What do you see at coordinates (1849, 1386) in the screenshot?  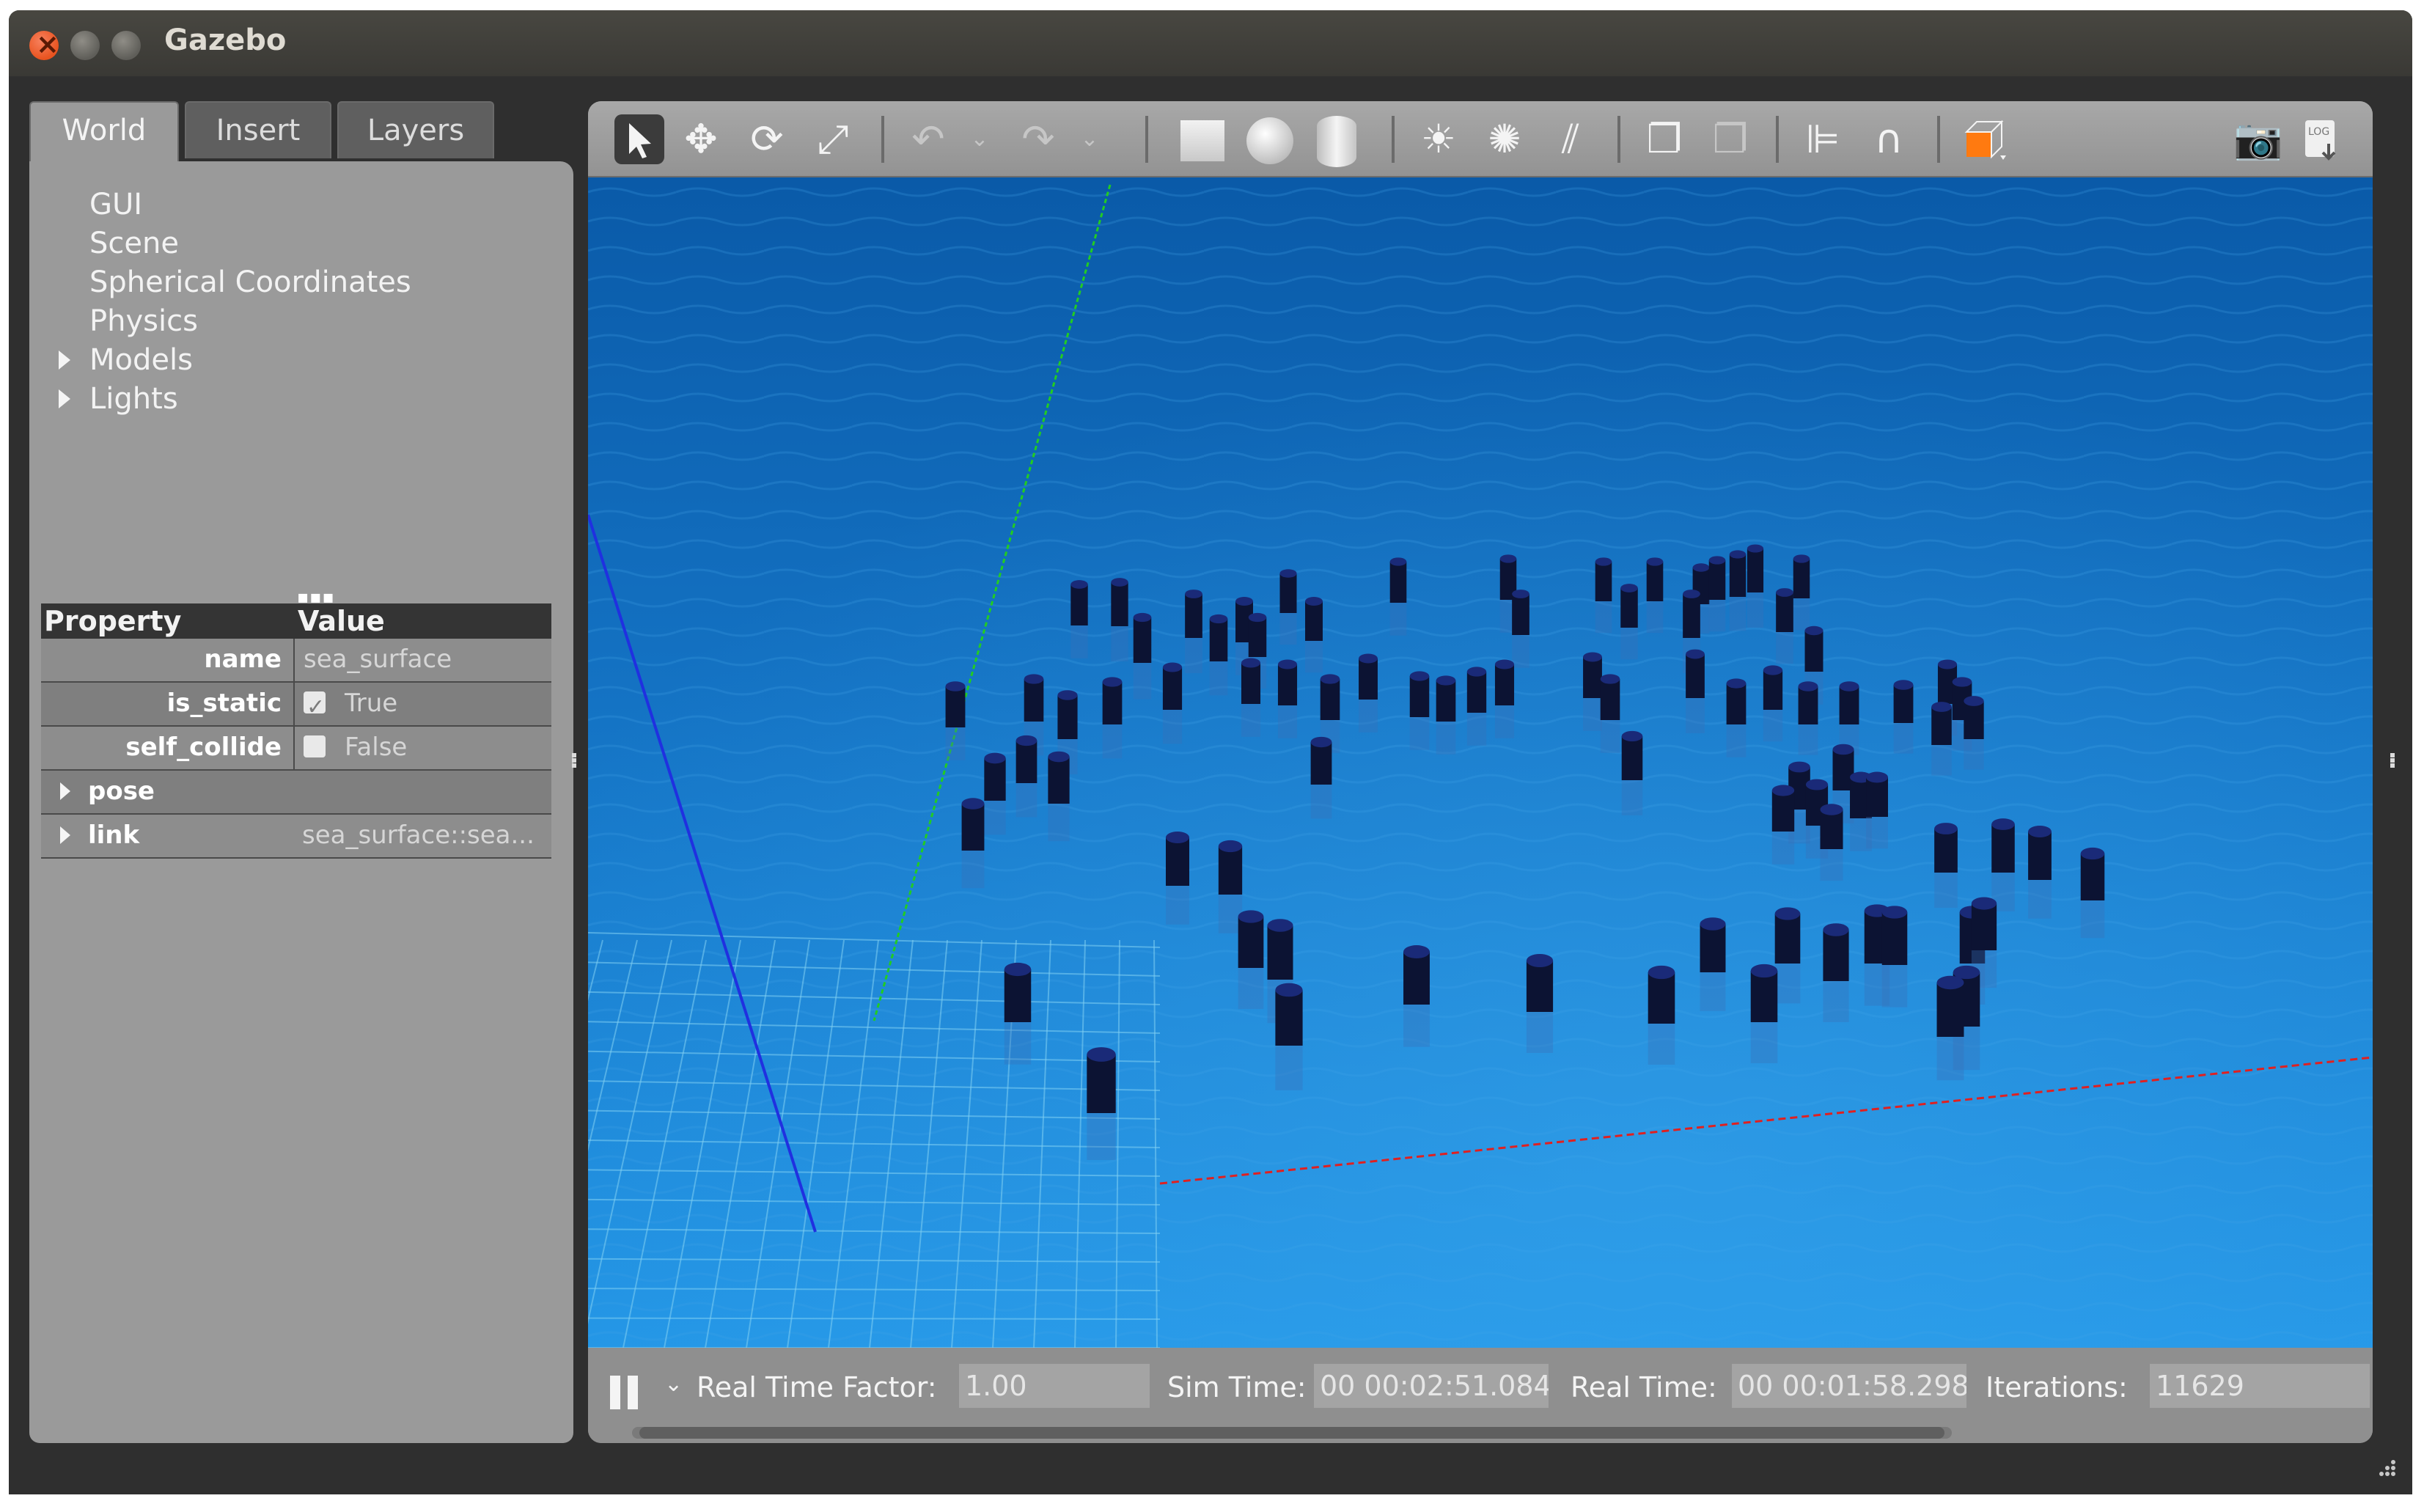 I see `real-time-value: 00 00:01:58.298` at bounding box center [1849, 1386].